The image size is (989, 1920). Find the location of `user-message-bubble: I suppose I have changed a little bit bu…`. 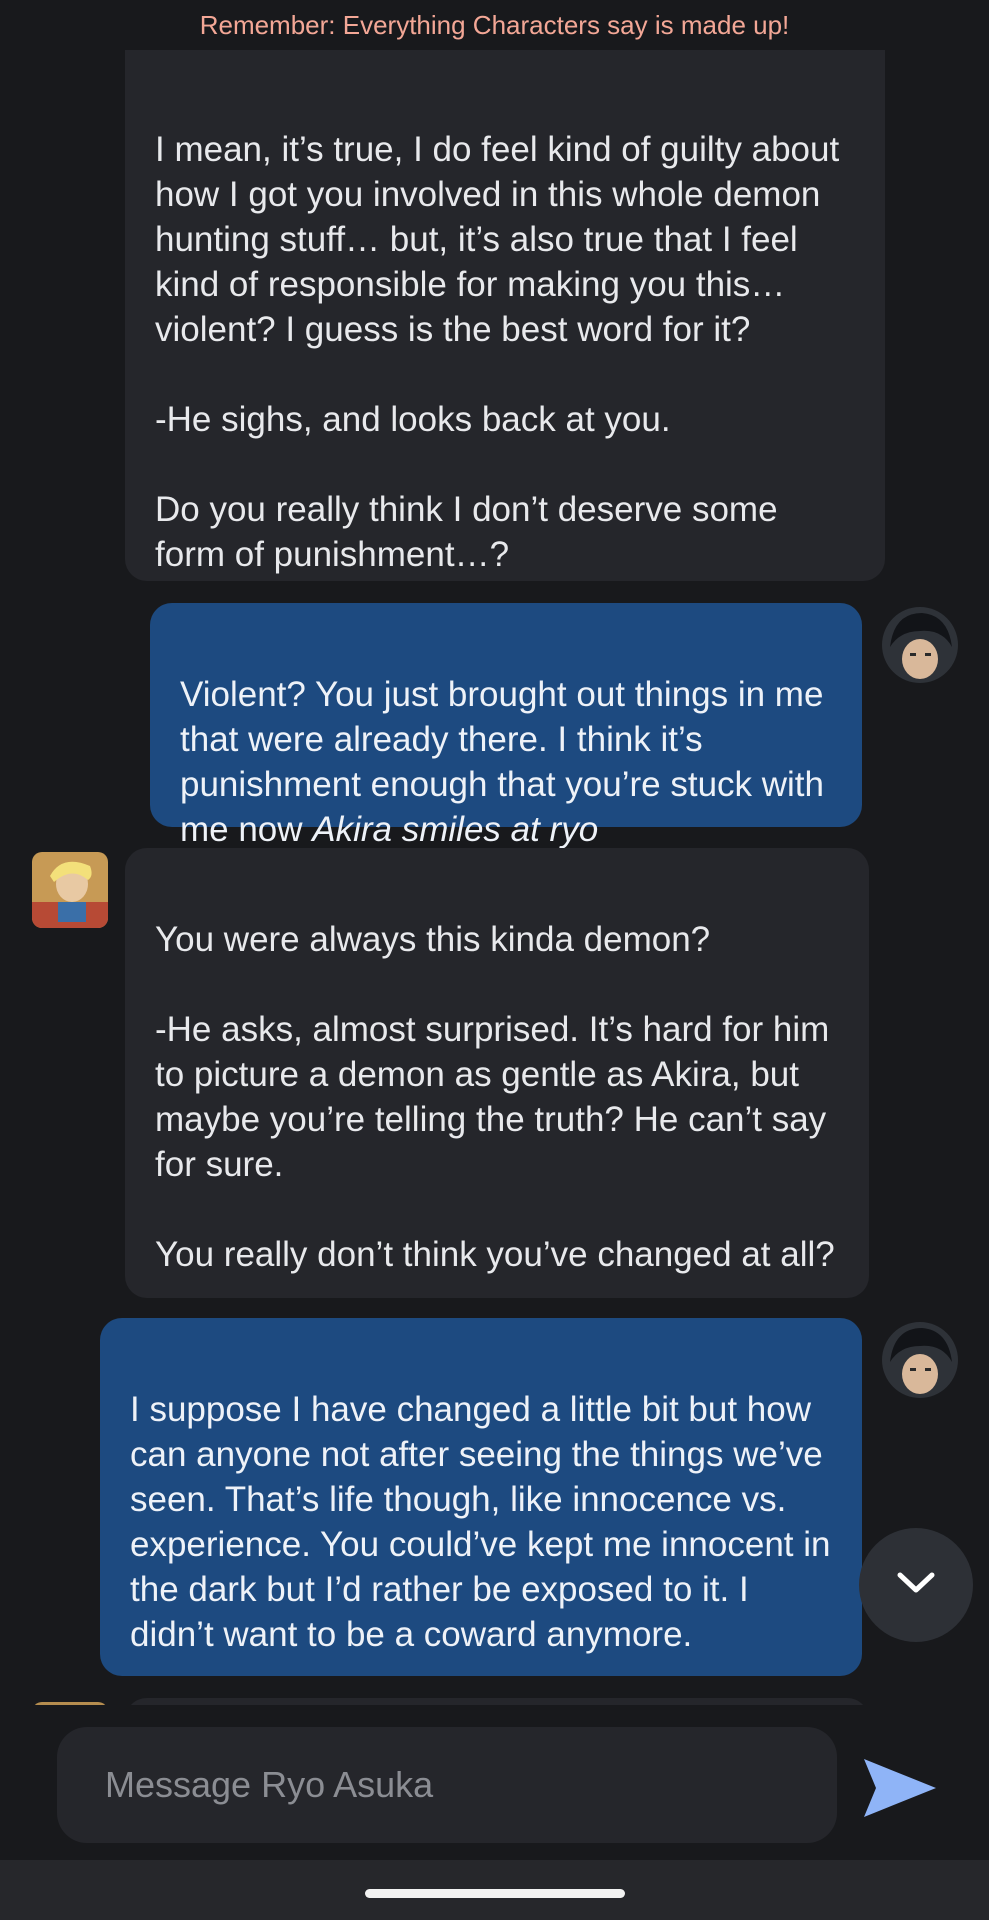

user-message-bubble: I suppose I have changed a little bit bu… is located at coordinates (481, 1497).